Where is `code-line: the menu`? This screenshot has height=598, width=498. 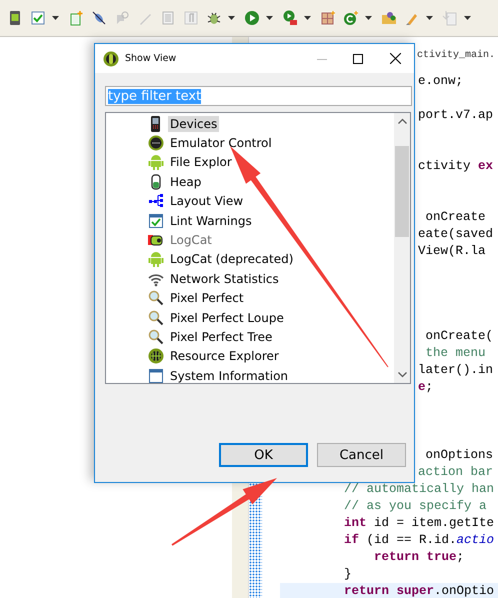 code-line: the menu is located at coordinates (455, 353).